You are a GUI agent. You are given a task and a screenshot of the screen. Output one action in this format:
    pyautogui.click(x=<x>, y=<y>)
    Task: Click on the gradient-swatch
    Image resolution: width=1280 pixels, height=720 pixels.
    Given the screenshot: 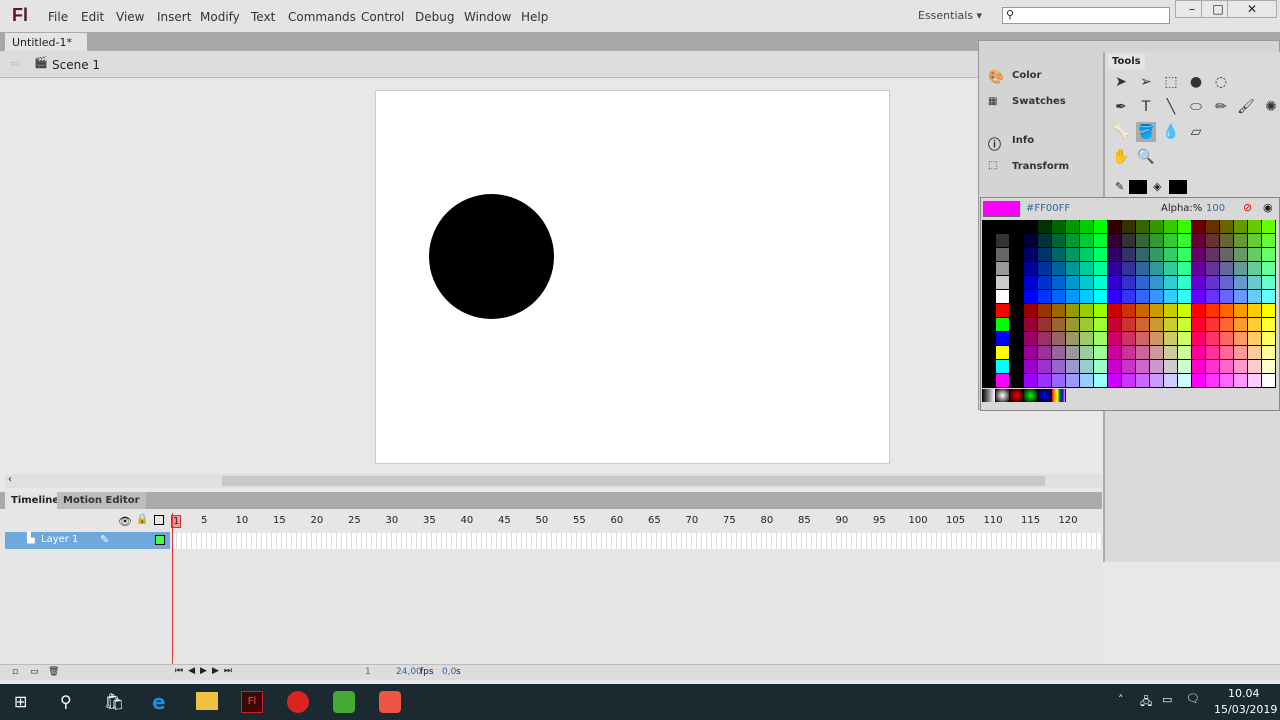 What is the action you would take?
    pyautogui.click(x=1017, y=395)
    